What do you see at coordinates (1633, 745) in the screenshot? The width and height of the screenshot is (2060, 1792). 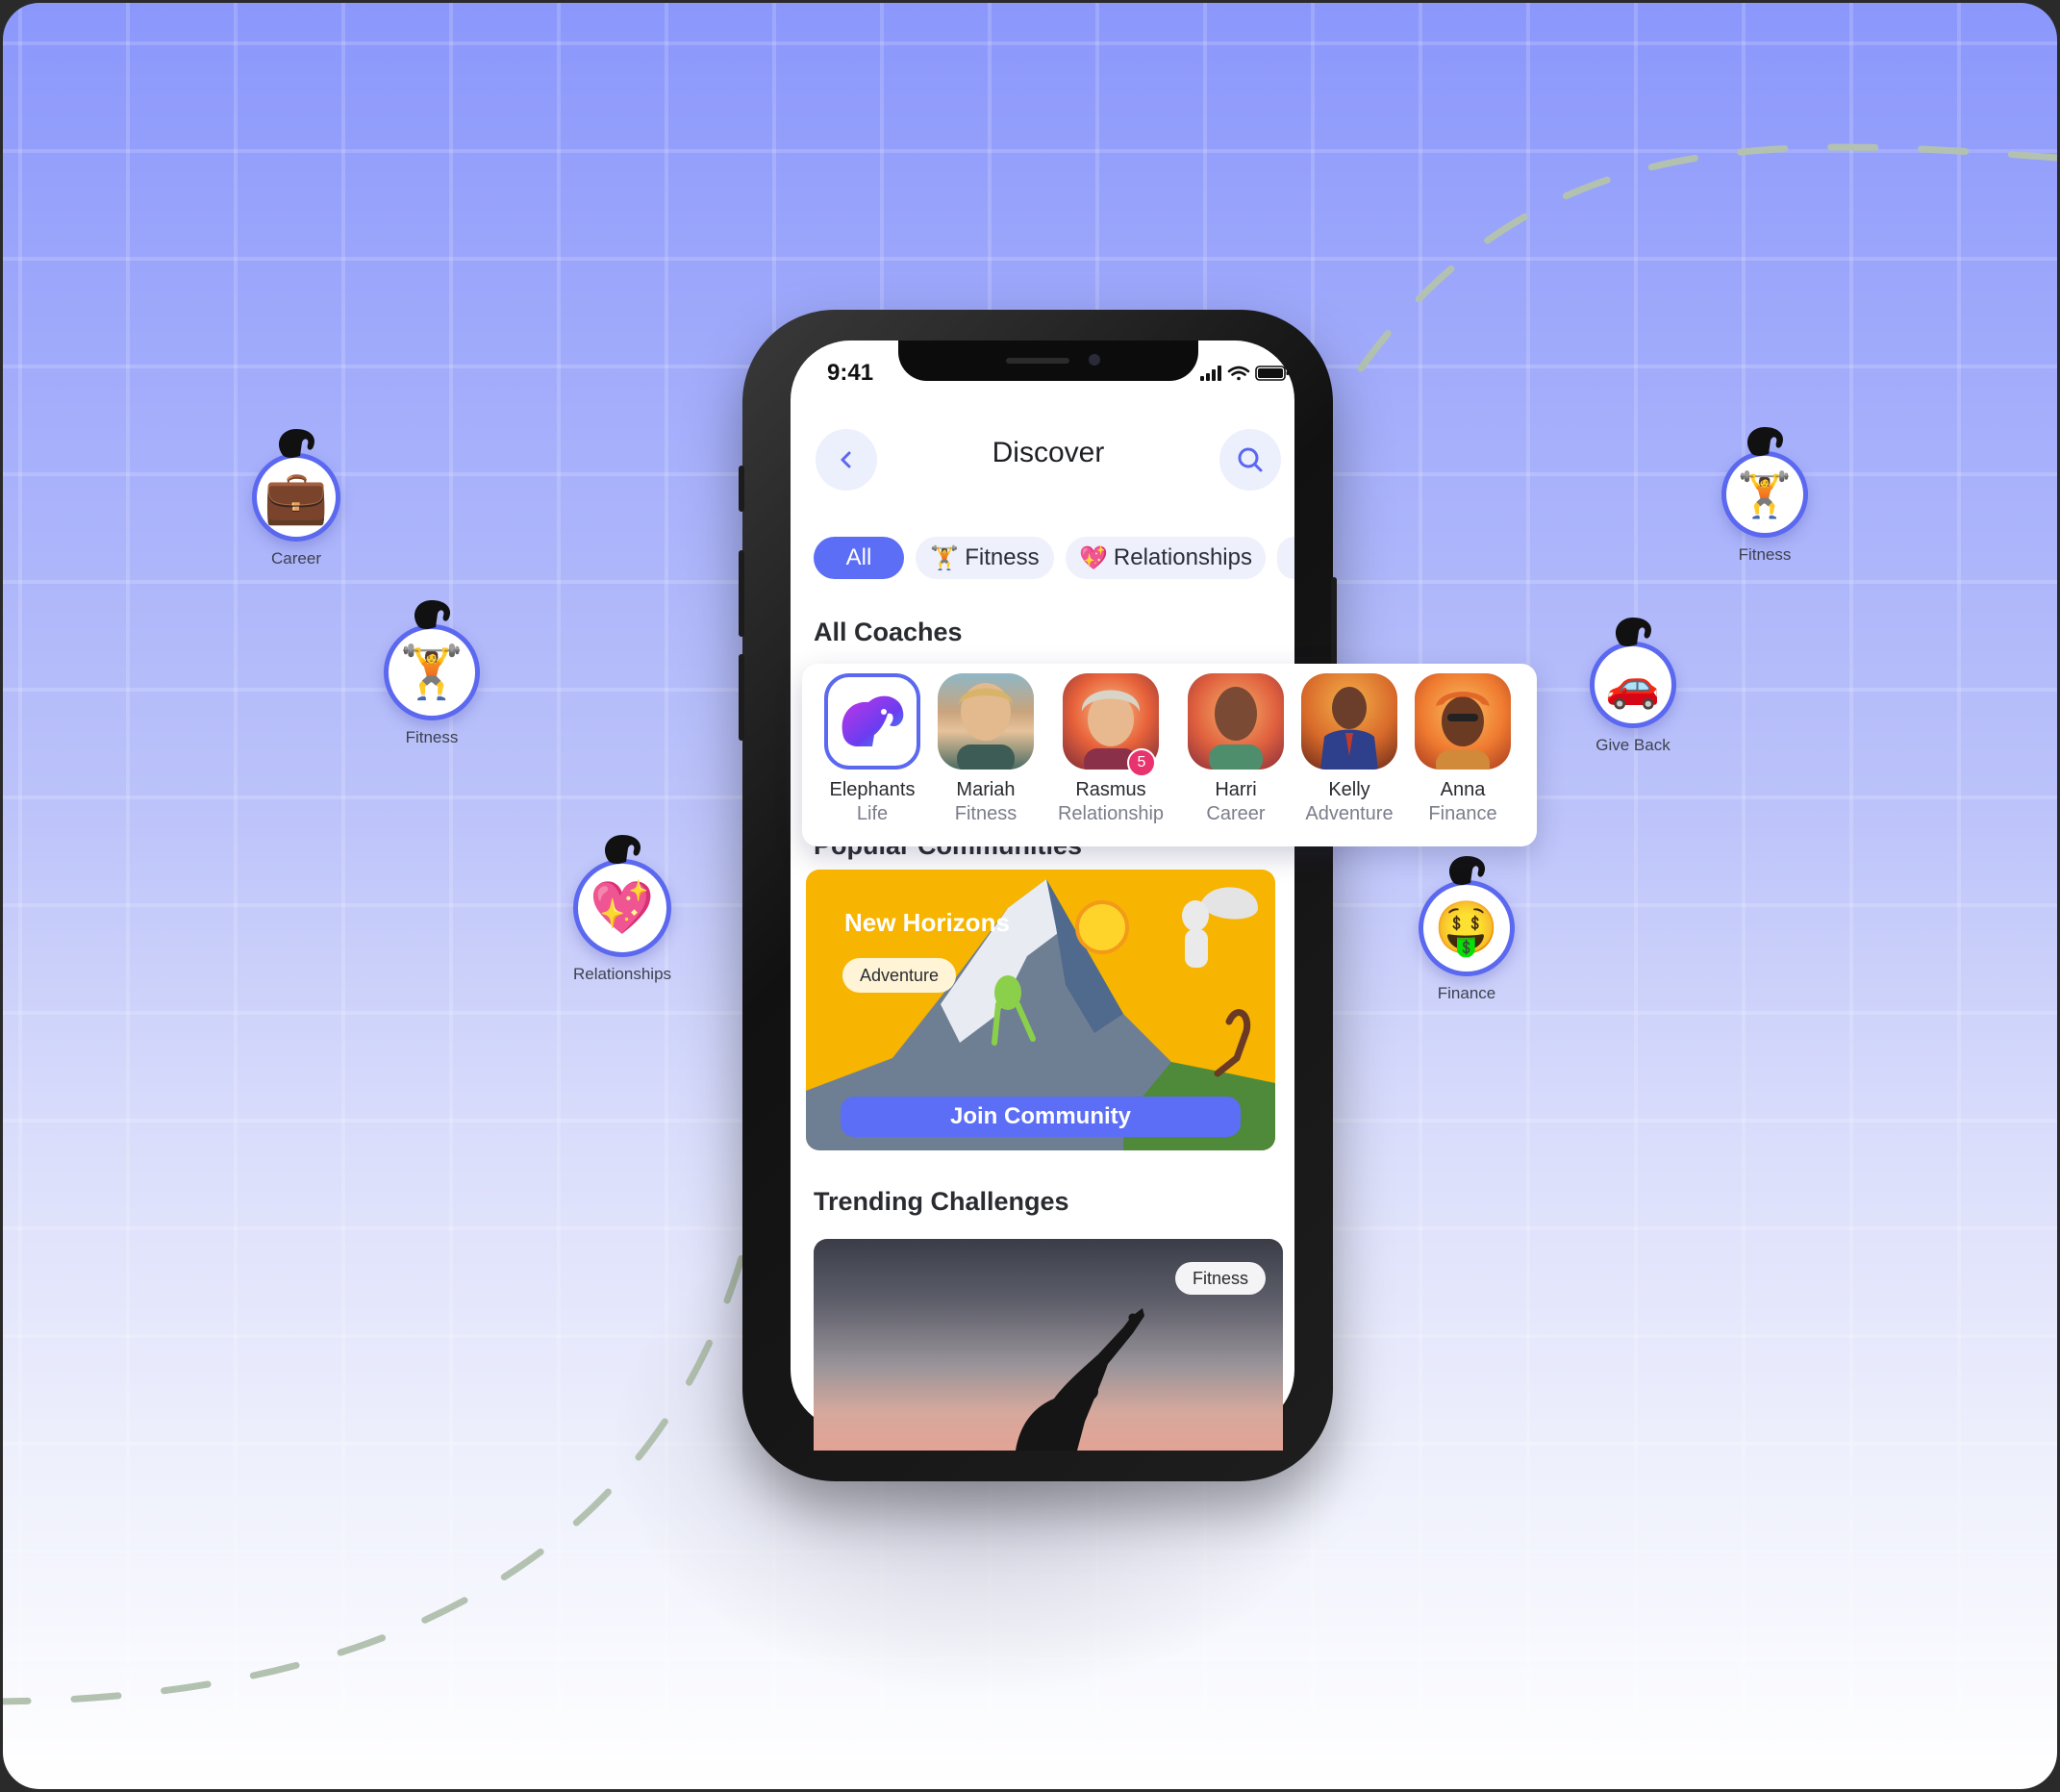 I see `category-label: Give Back` at bounding box center [1633, 745].